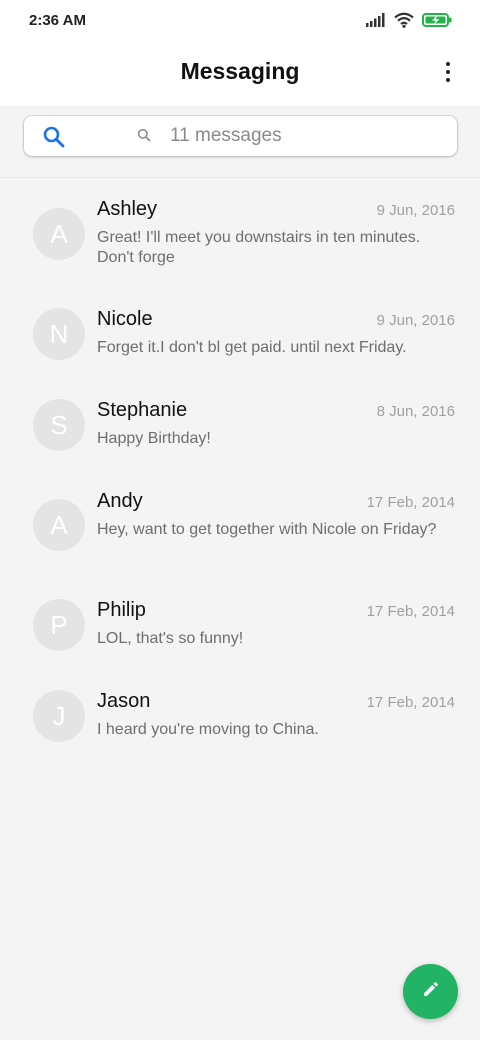  I want to click on contact-name: Nicole, so click(125, 319).